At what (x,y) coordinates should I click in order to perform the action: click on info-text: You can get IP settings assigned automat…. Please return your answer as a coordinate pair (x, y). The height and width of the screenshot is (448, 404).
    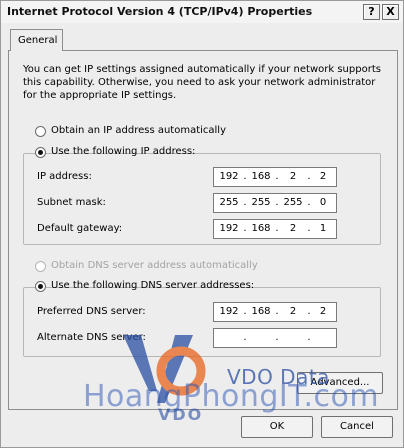
    Looking at the image, I should click on (202, 82).